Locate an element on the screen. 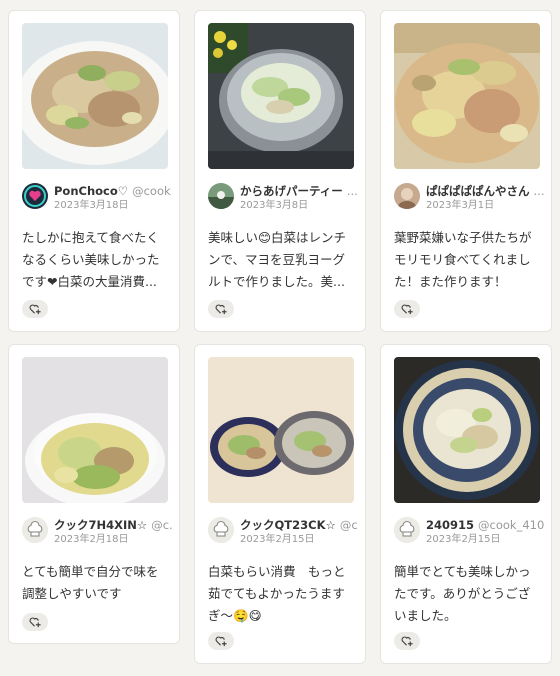 The image size is (560, 676). author-row: クック7H4XIN☆ @c... 2023年2月18日 is located at coordinates (97, 532).